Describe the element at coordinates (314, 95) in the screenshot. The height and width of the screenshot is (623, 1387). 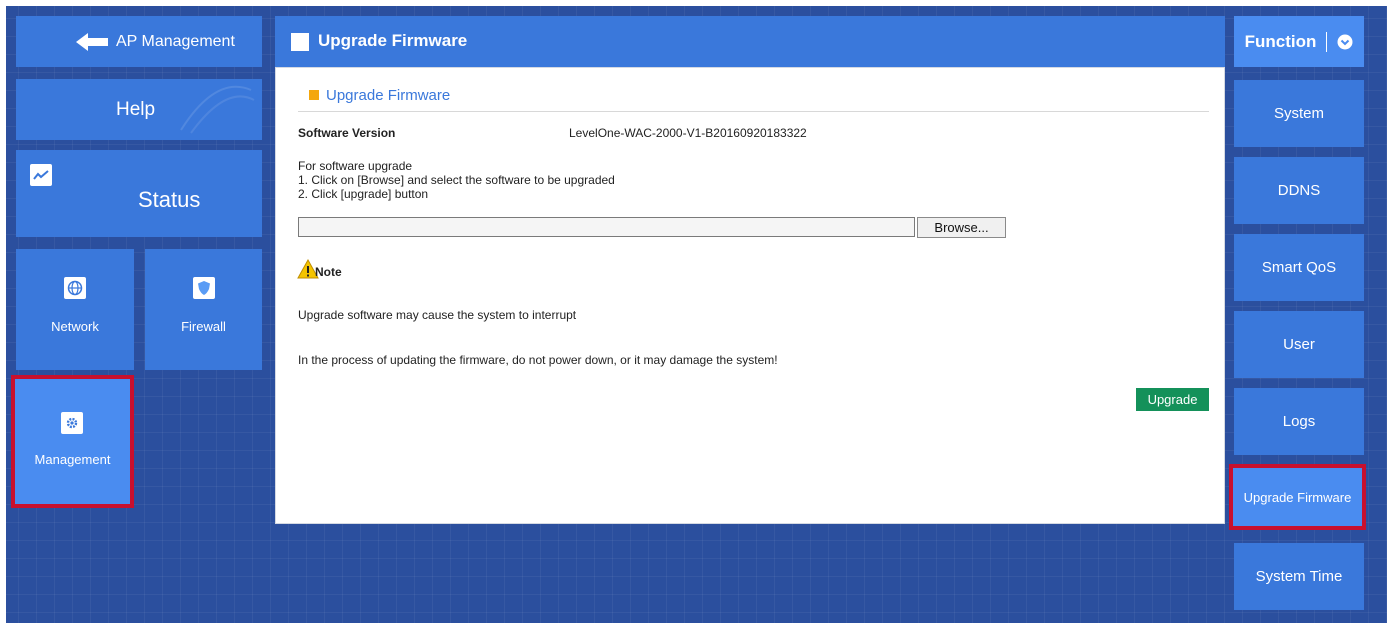
I see `orange-marker-icon` at that location.